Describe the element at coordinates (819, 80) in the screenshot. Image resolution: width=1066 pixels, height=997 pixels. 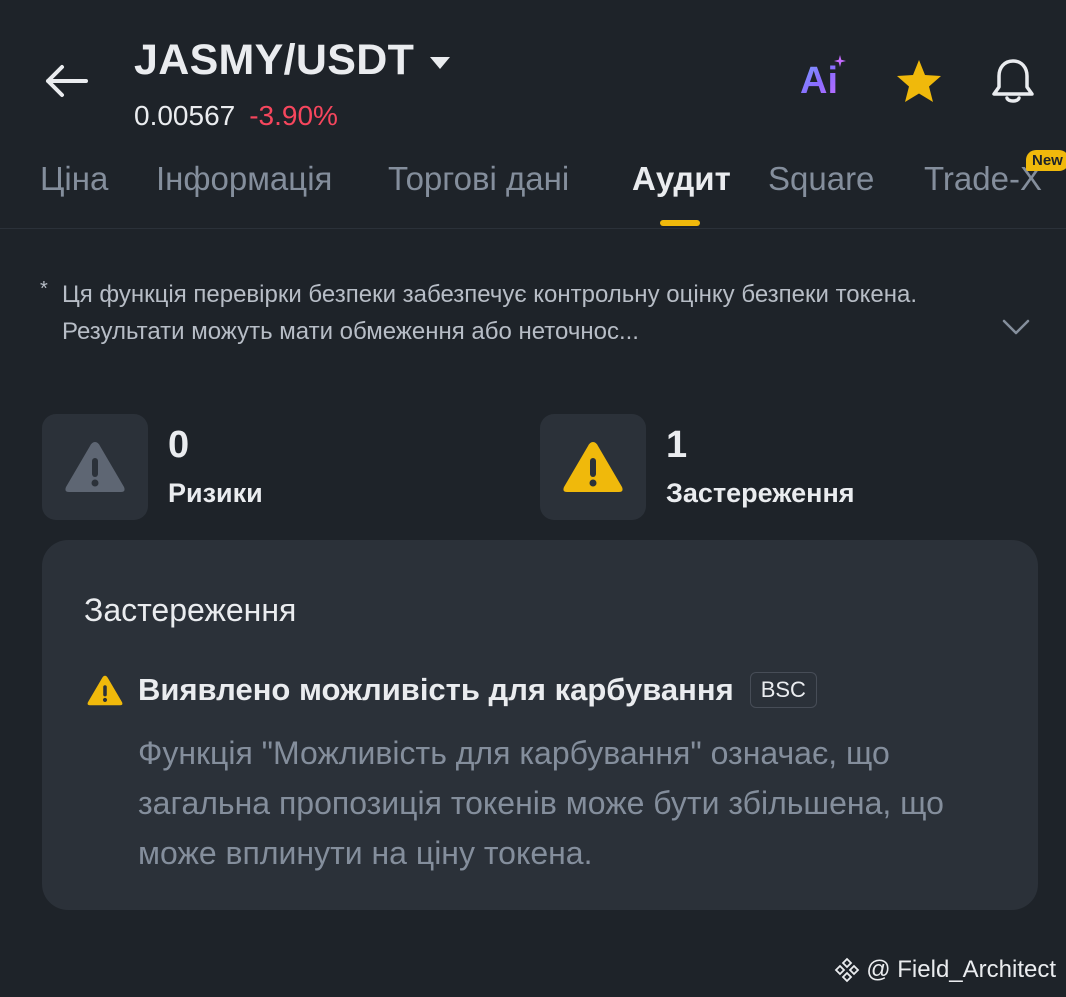
I see `ai-icon: Ai` at that location.